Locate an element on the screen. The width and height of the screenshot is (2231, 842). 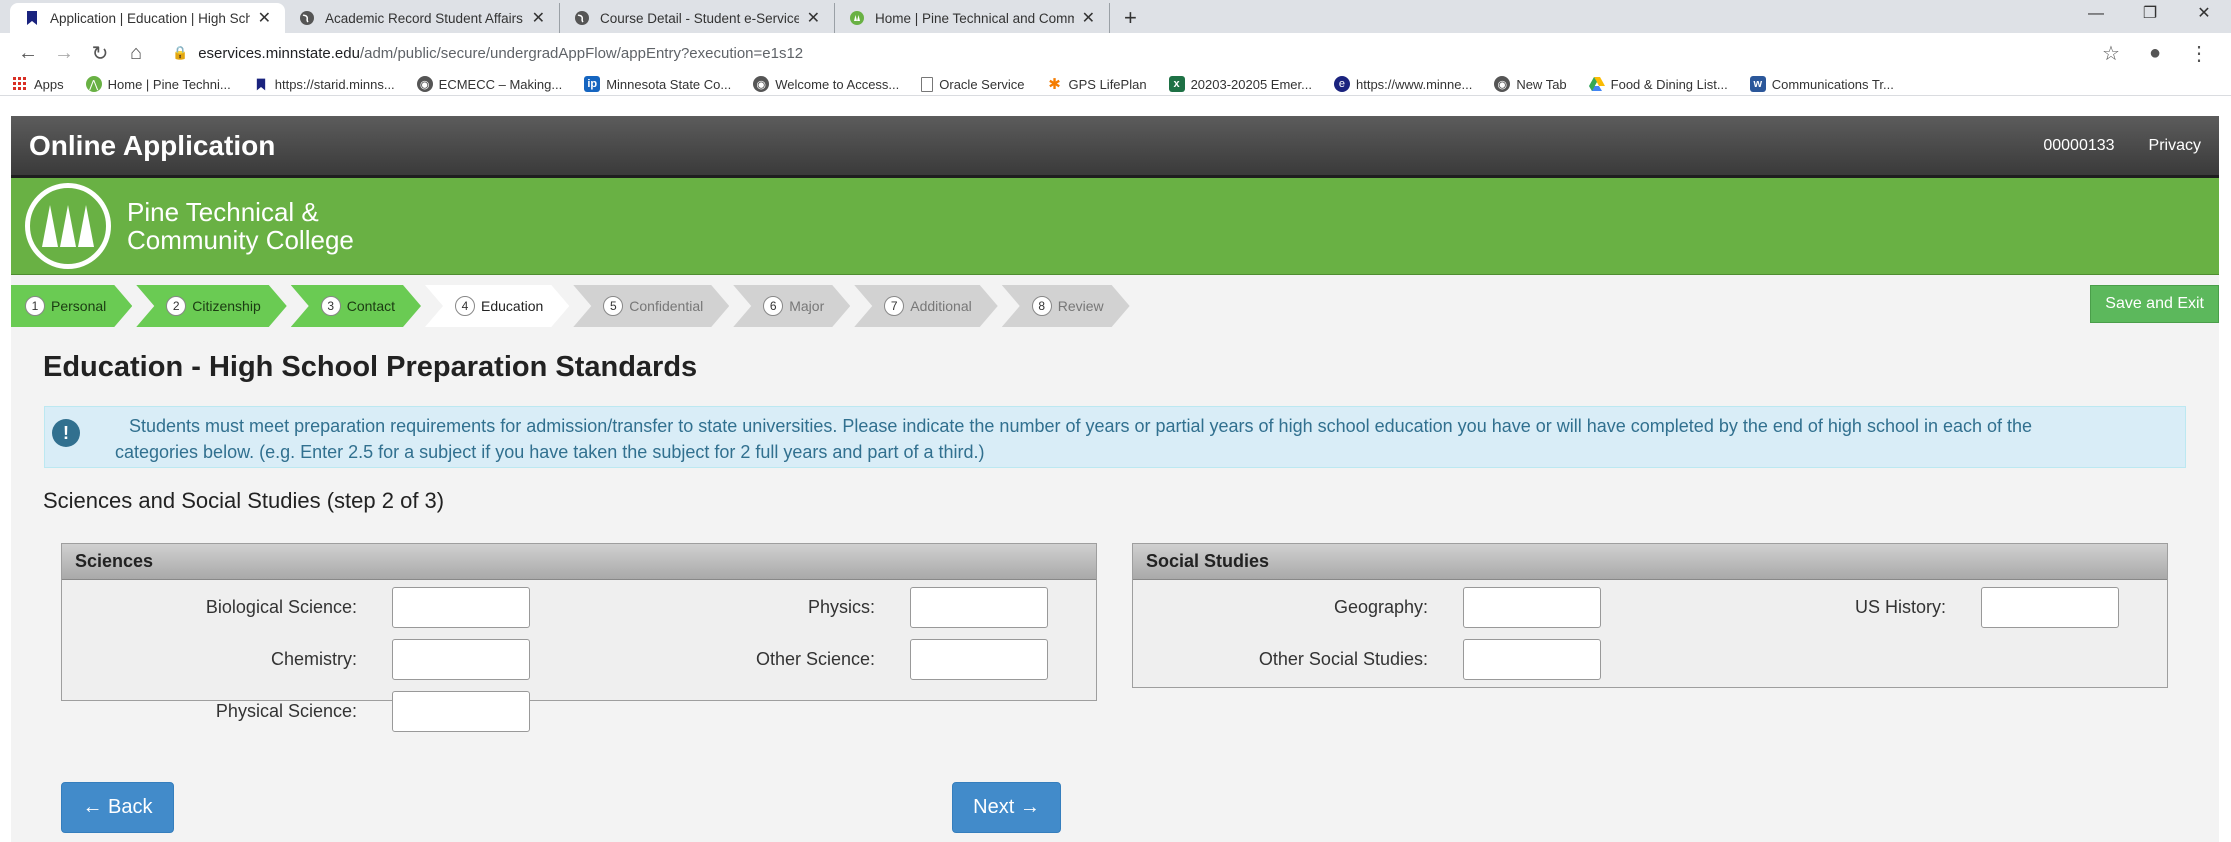
back-button: ← Back is located at coordinates (117, 807).